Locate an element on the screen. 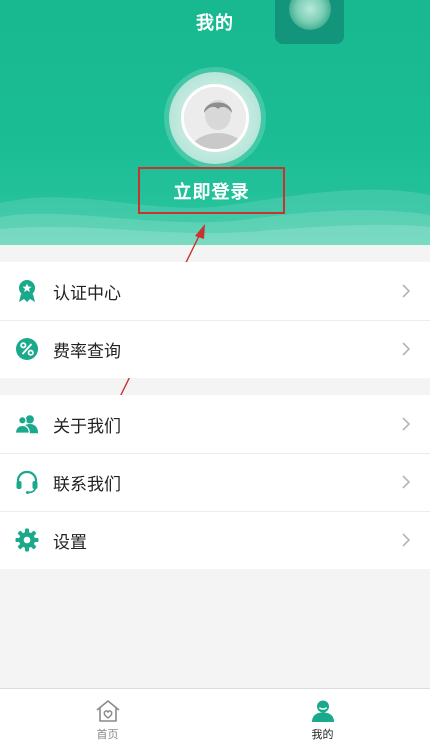 The width and height of the screenshot is (430, 750). menu-item-rate-query: 费率查询 is located at coordinates (215, 349).